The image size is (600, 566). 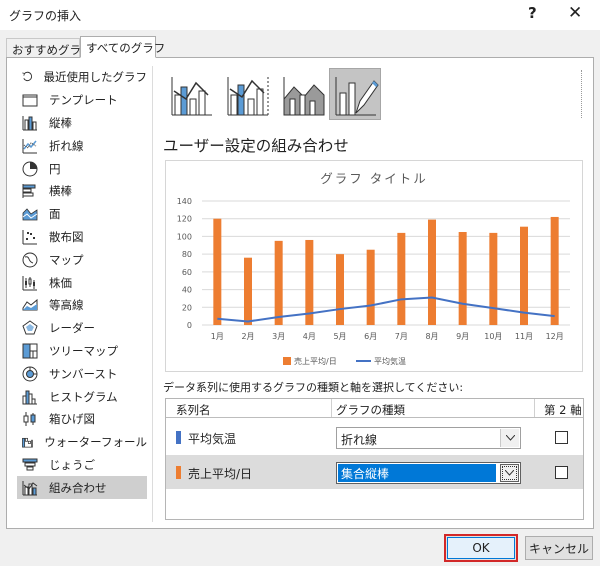 What do you see at coordinates (193, 410) in the screenshot?
I see `header-series-name: 系列名` at bounding box center [193, 410].